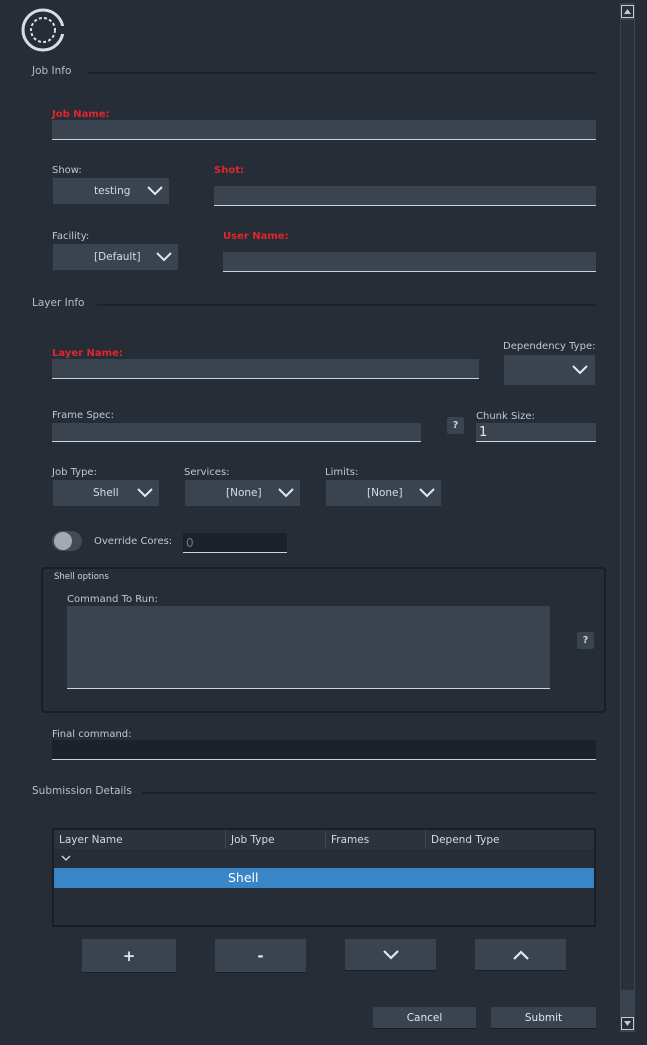  I want to click on column-header-depend-type: Depend Type, so click(510, 839).